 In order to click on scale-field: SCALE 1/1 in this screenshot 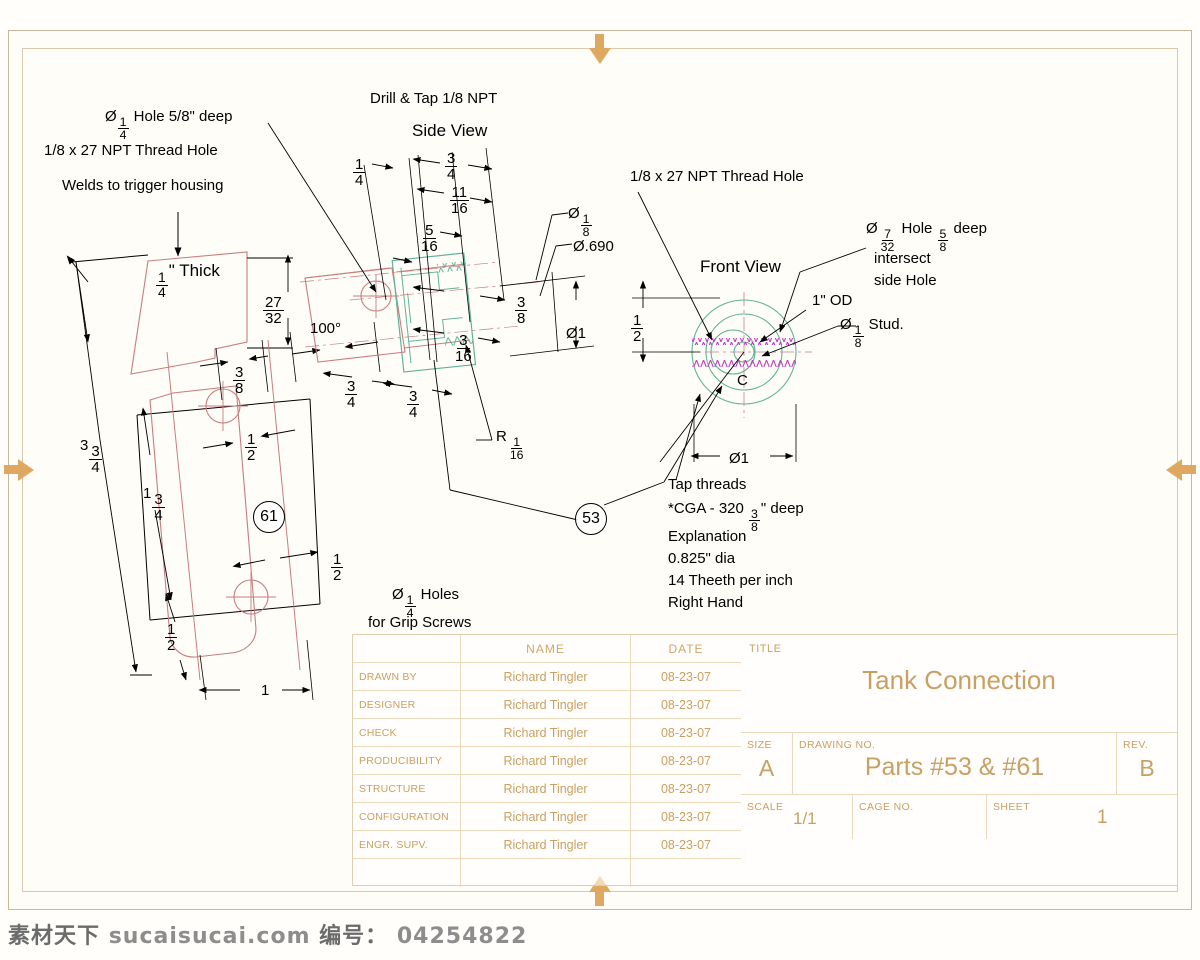, I will do `click(797, 817)`.